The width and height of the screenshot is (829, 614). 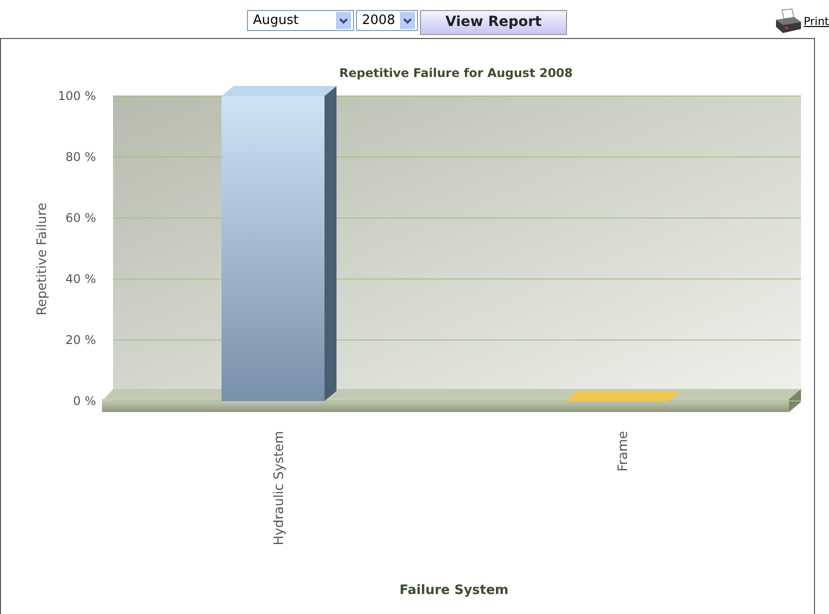 I want to click on chart-title: Repetitive Failure for August 2008, so click(x=456, y=73).